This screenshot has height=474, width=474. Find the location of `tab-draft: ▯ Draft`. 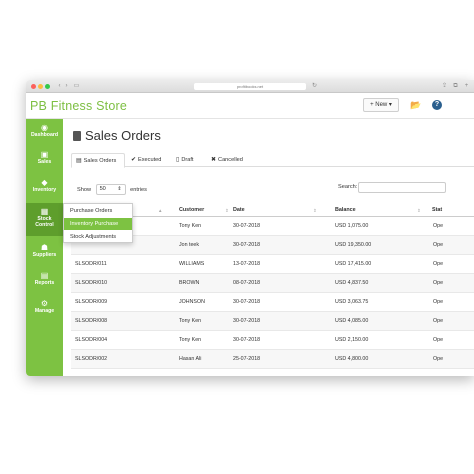

tab-draft: ▯ Draft is located at coordinates (184, 160).